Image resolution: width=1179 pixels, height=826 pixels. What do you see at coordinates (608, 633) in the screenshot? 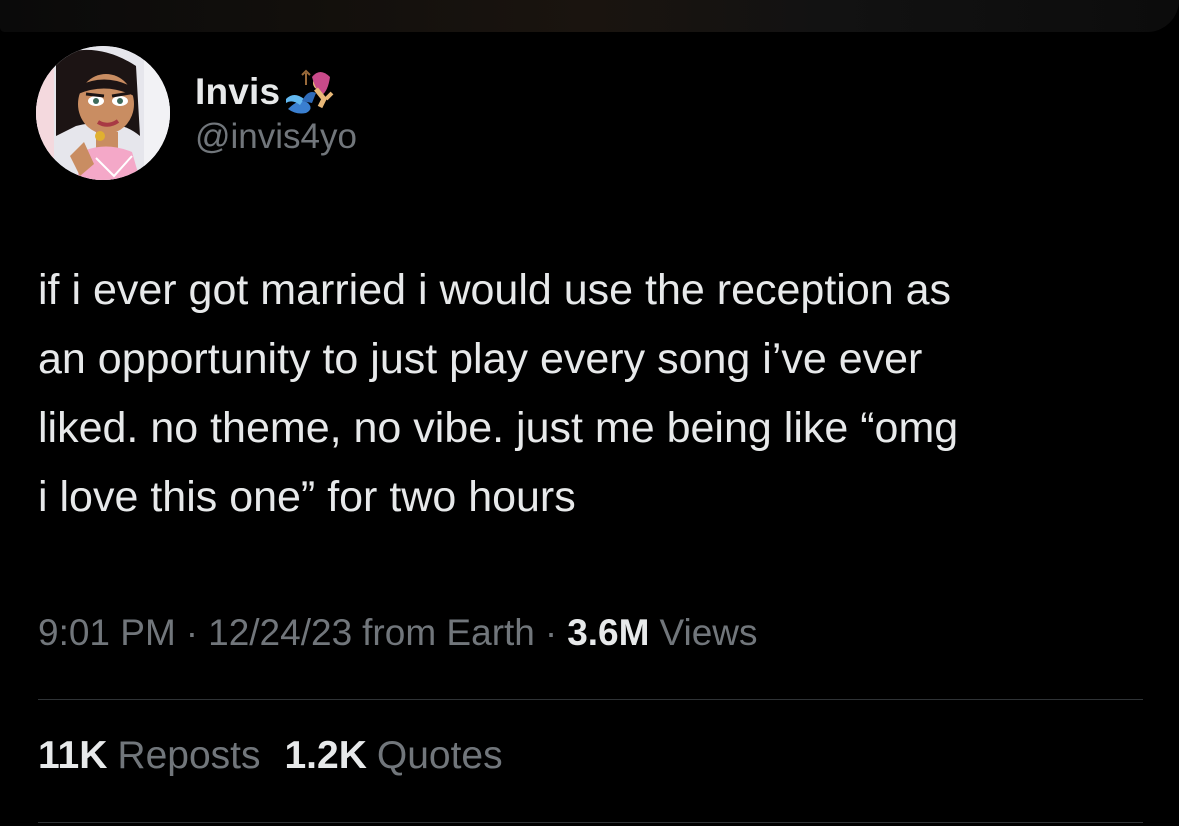
I see `views-count: 3.6M` at bounding box center [608, 633].